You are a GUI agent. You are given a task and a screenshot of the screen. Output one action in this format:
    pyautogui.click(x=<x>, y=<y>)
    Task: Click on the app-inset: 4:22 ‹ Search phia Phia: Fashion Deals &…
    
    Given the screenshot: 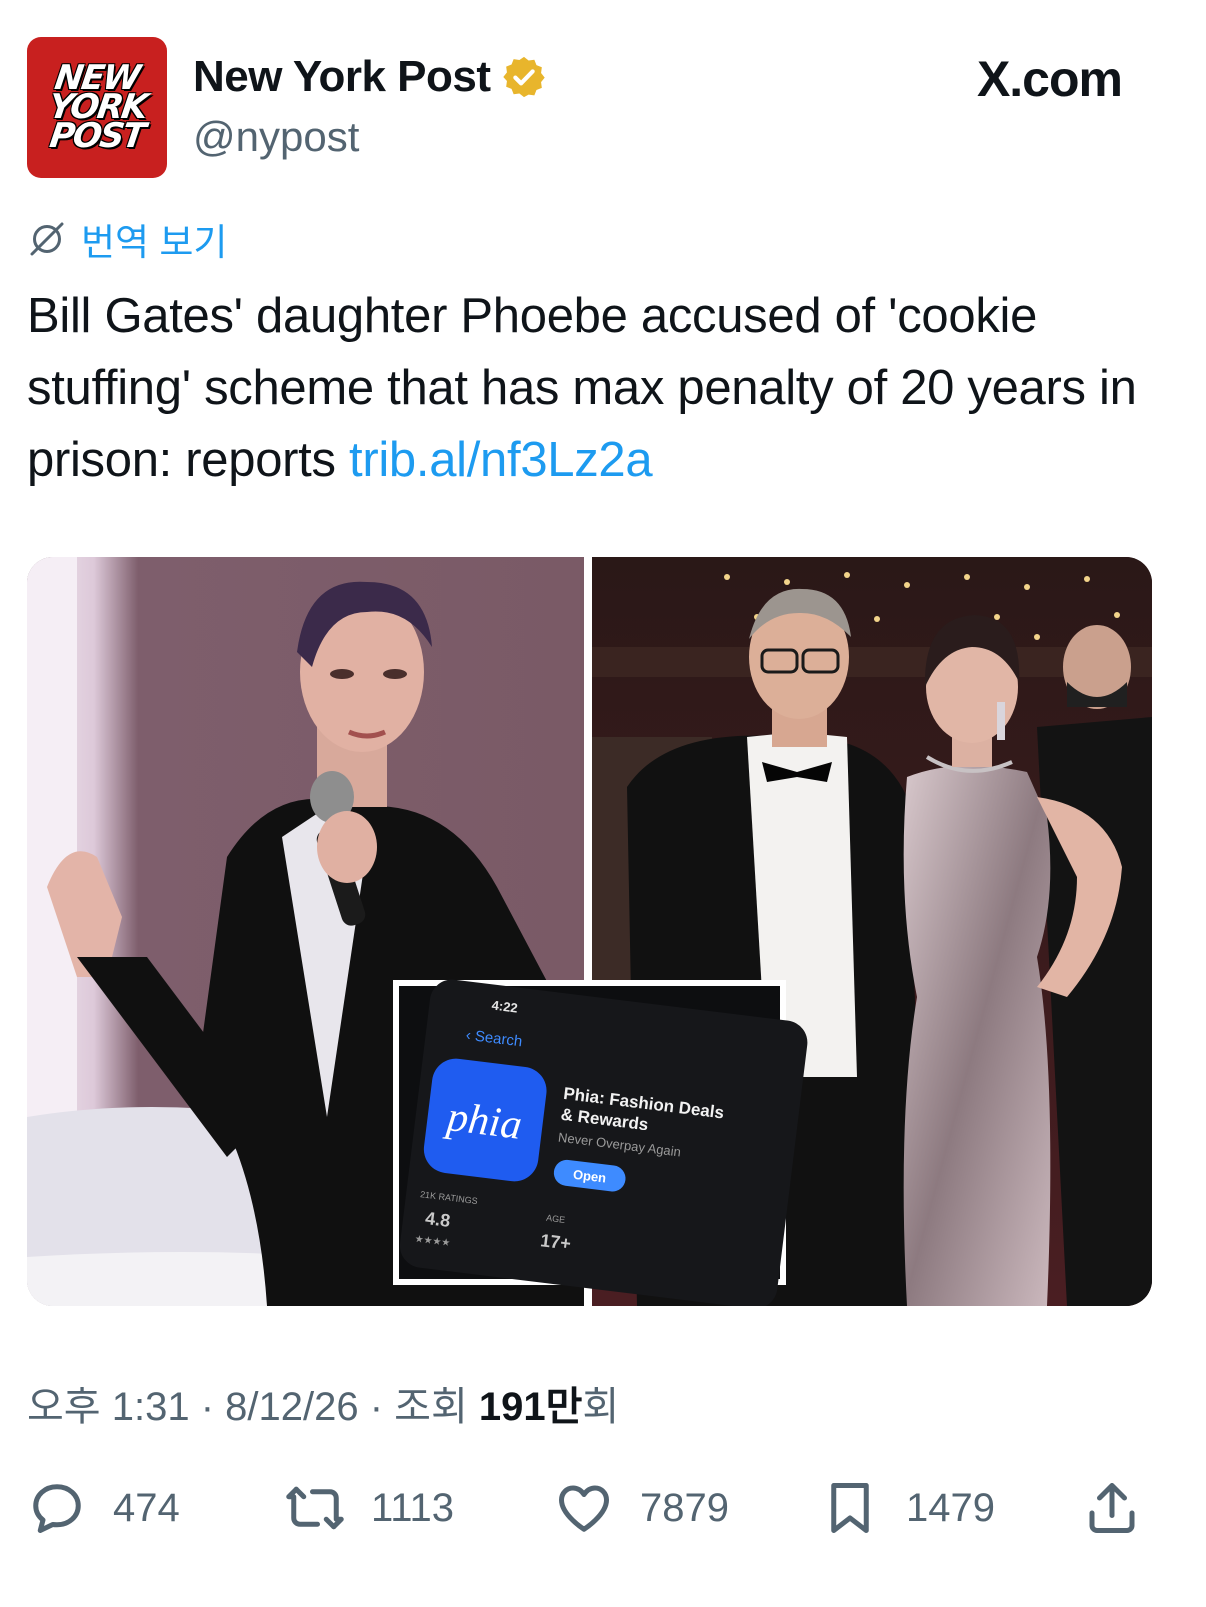 What is the action you would take?
    pyautogui.click(x=600, y=1142)
    